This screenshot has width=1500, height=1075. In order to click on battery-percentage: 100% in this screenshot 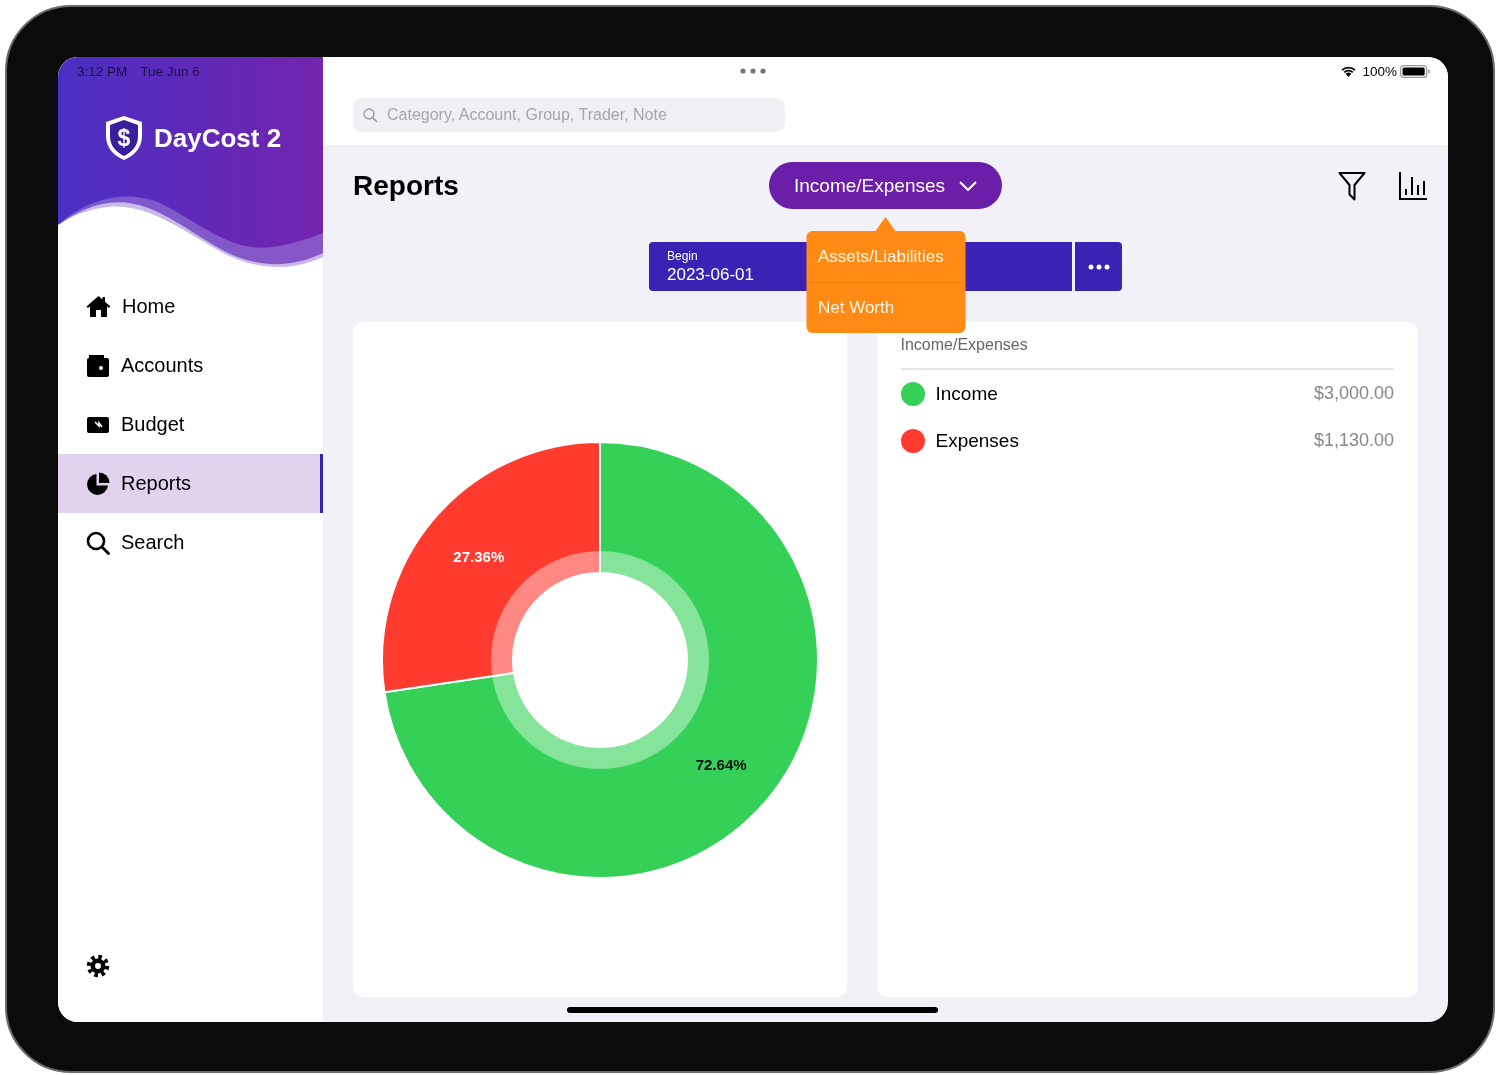, I will do `click(1379, 71)`.